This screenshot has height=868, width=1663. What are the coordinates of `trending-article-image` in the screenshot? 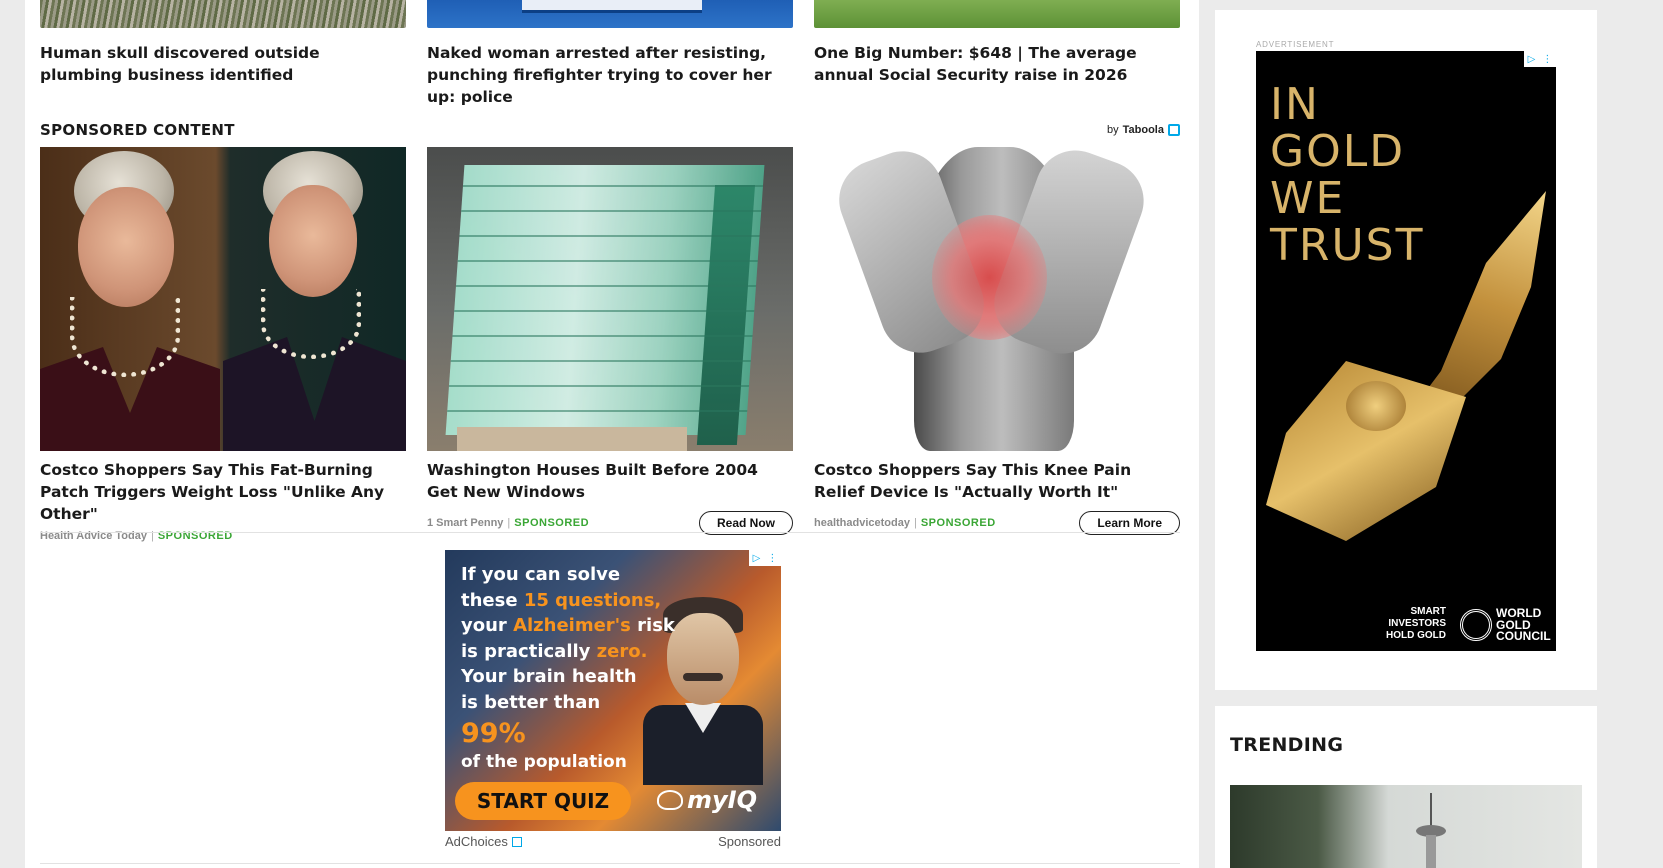 It's located at (1406, 826).